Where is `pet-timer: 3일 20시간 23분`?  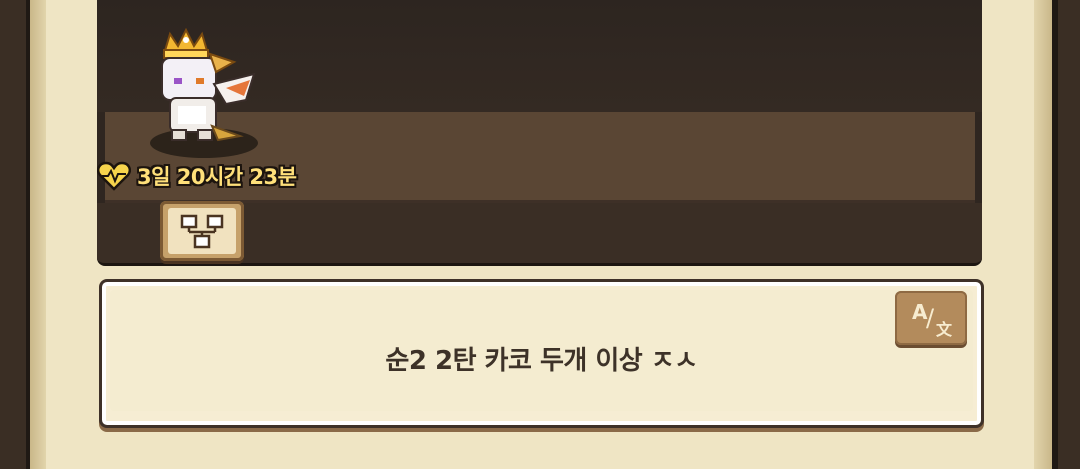
pet-timer: 3일 20시간 23분 is located at coordinates (197, 176).